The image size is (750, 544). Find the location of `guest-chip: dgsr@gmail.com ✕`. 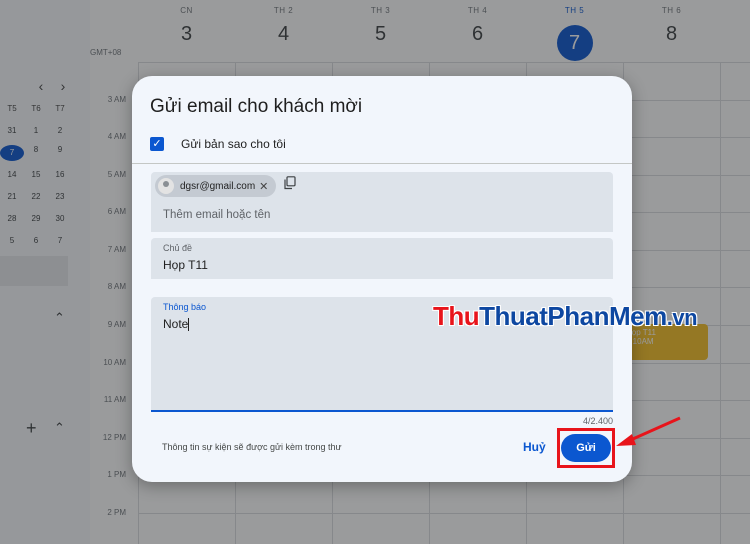

guest-chip: dgsr@gmail.com ✕ is located at coordinates (215, 186).